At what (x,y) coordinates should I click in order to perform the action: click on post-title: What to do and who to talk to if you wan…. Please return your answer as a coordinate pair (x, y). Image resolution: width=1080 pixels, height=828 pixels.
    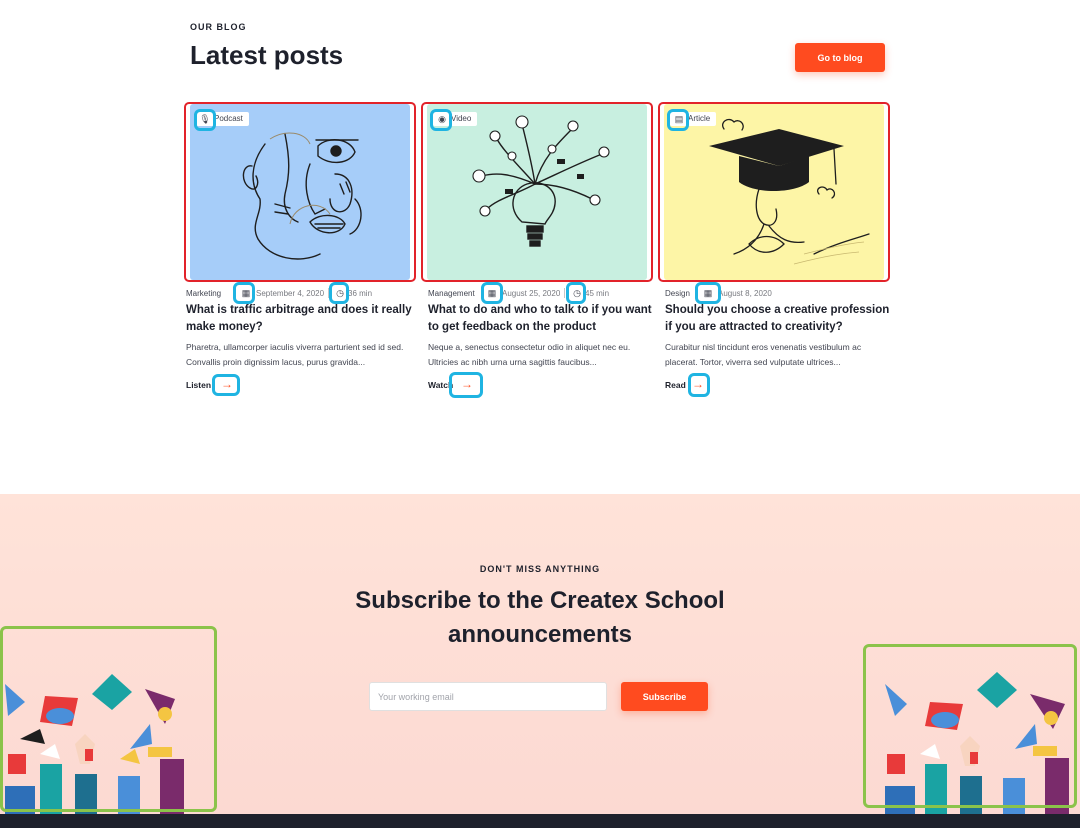
    Looking at the image, I should click on (543, 319).